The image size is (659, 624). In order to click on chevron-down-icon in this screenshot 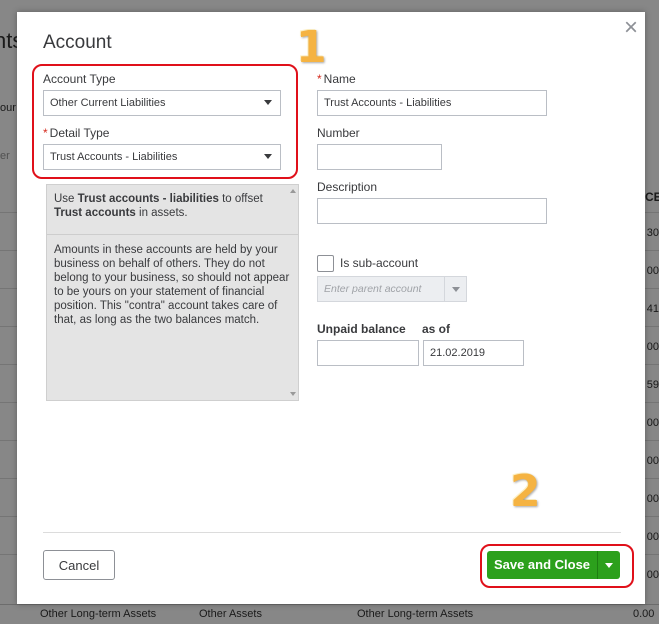, I will do `click(455, 289)`.